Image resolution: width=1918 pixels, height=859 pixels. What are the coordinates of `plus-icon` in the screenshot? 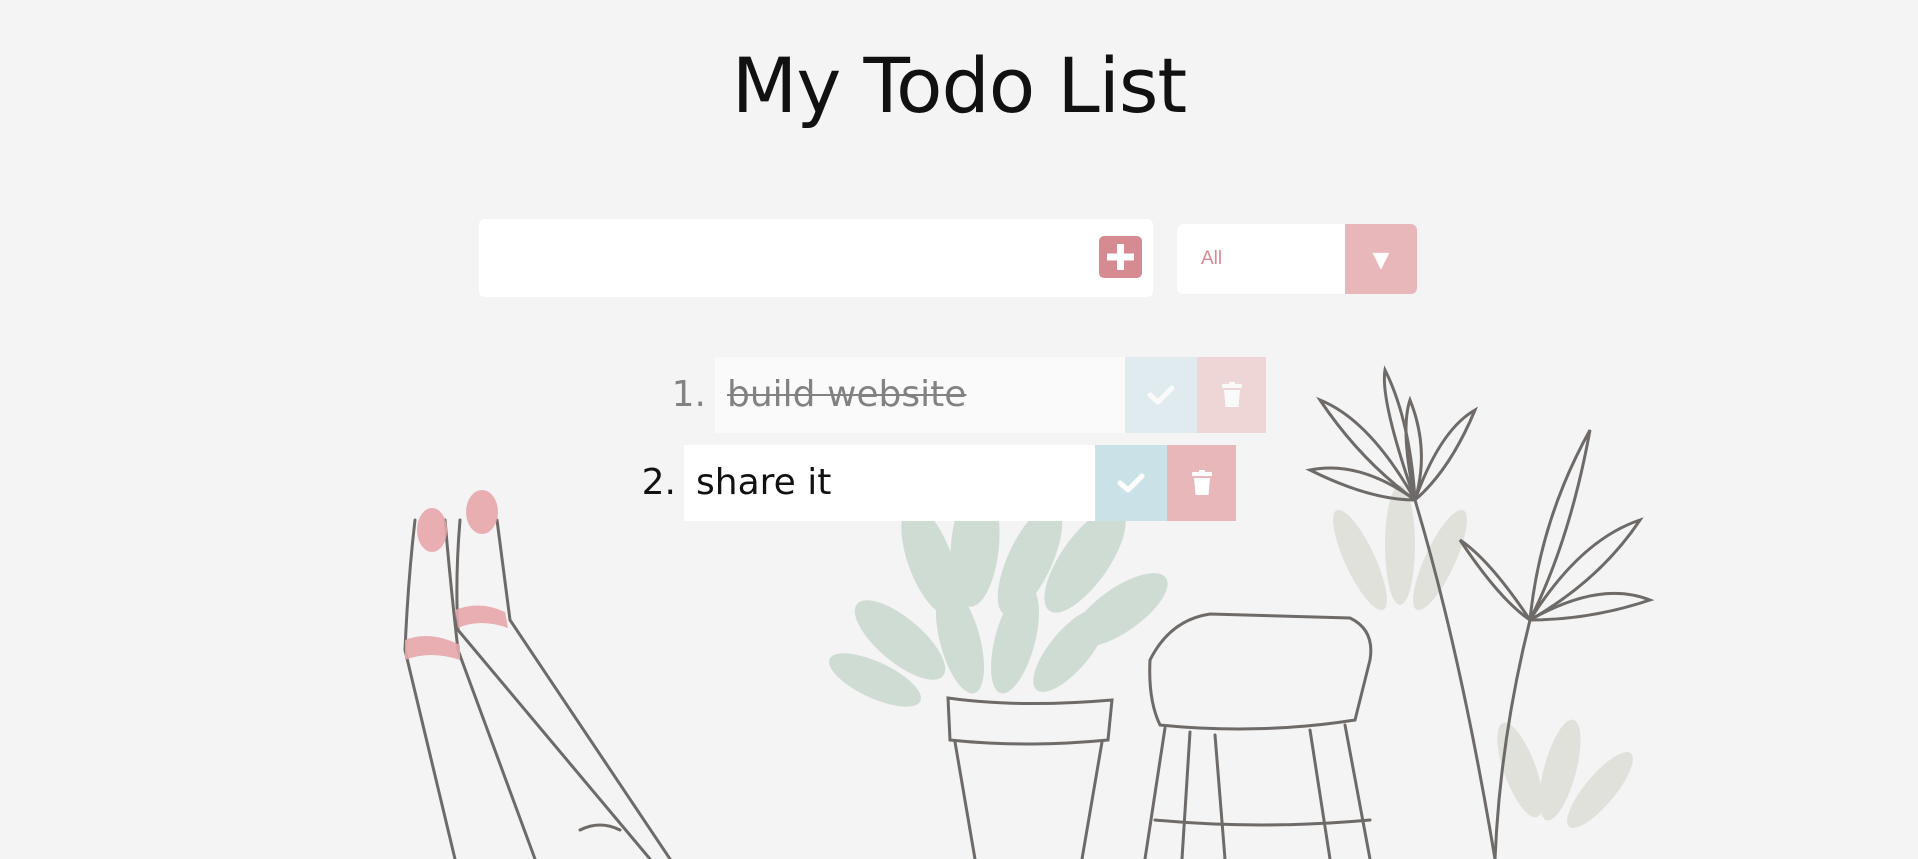 It's located at (1120, 257).